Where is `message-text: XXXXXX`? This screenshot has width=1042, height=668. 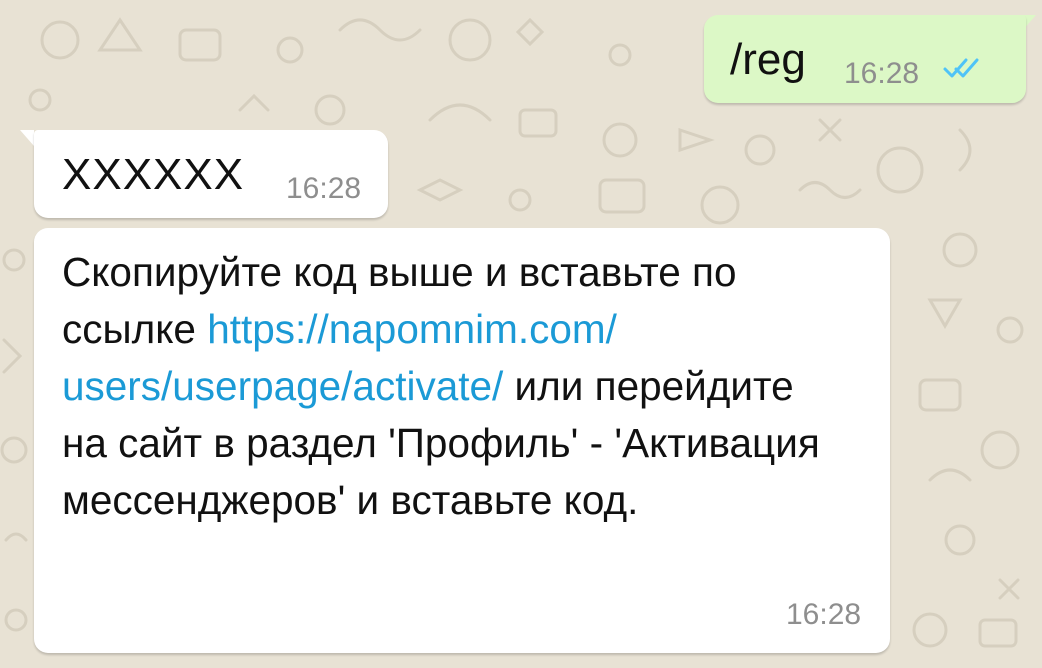 message-text: XXXXXX is located at coordinates (153, 174).